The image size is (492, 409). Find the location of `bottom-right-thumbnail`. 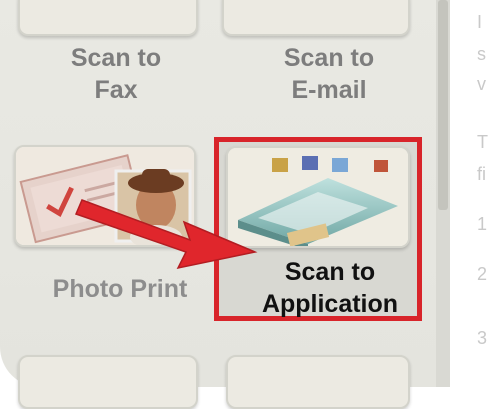

bottom-right-thumbnail is located at coordinates (318, 382).